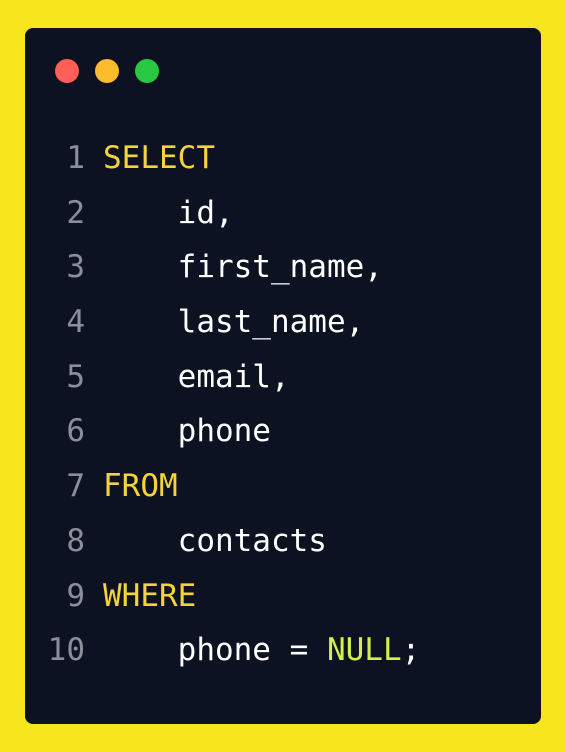 The image size is (566, 752). Describe the element at coordinates (411, 650) in the screenshot. I see `code-token: ;` at that location.